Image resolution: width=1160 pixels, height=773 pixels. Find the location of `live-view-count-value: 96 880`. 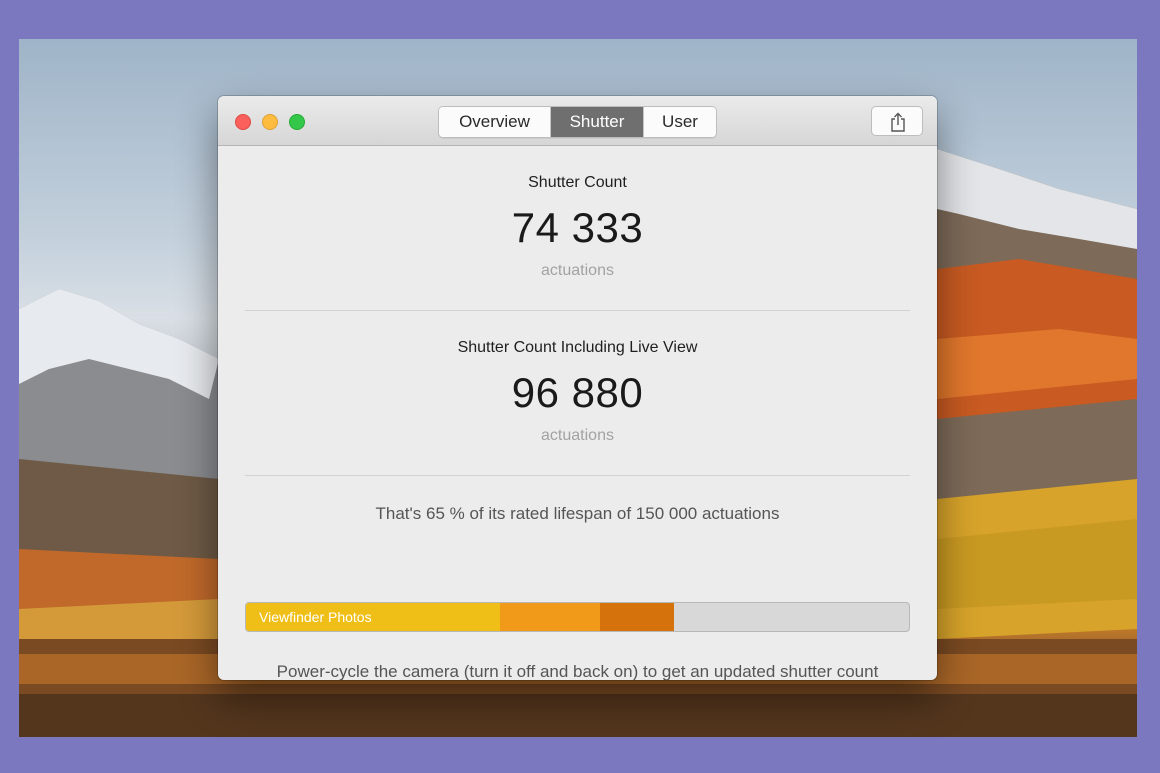

live-view-count-value: 96 880 is located at coordinates (577, 392).